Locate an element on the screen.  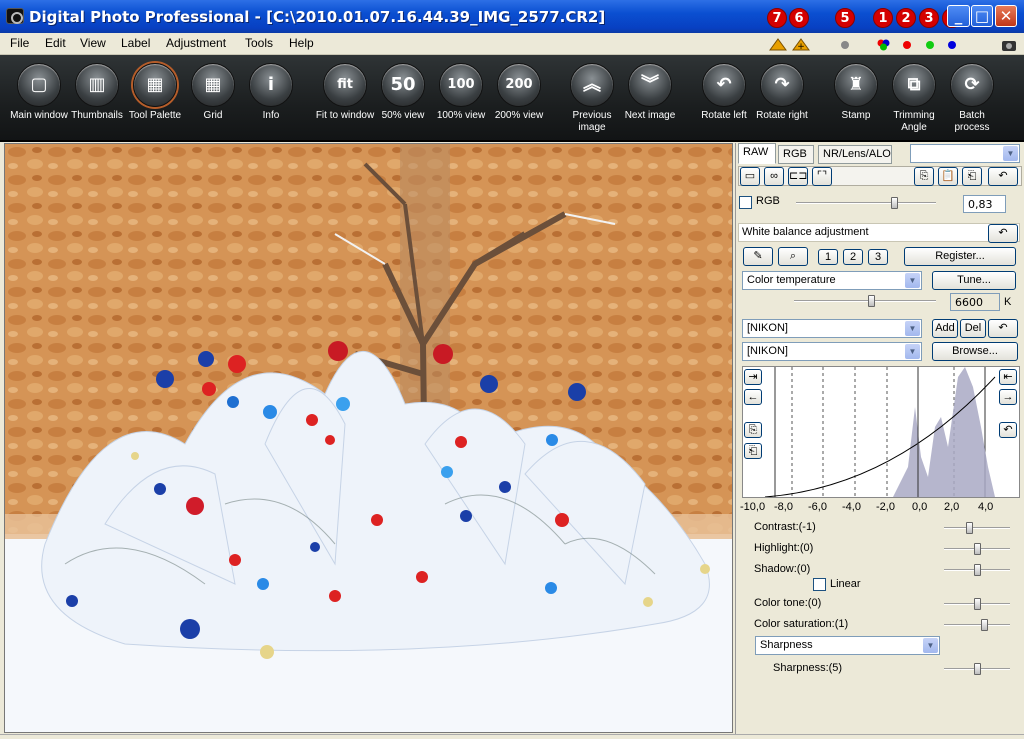
paste-icon: 📋 is located at coordinates (948, 176).